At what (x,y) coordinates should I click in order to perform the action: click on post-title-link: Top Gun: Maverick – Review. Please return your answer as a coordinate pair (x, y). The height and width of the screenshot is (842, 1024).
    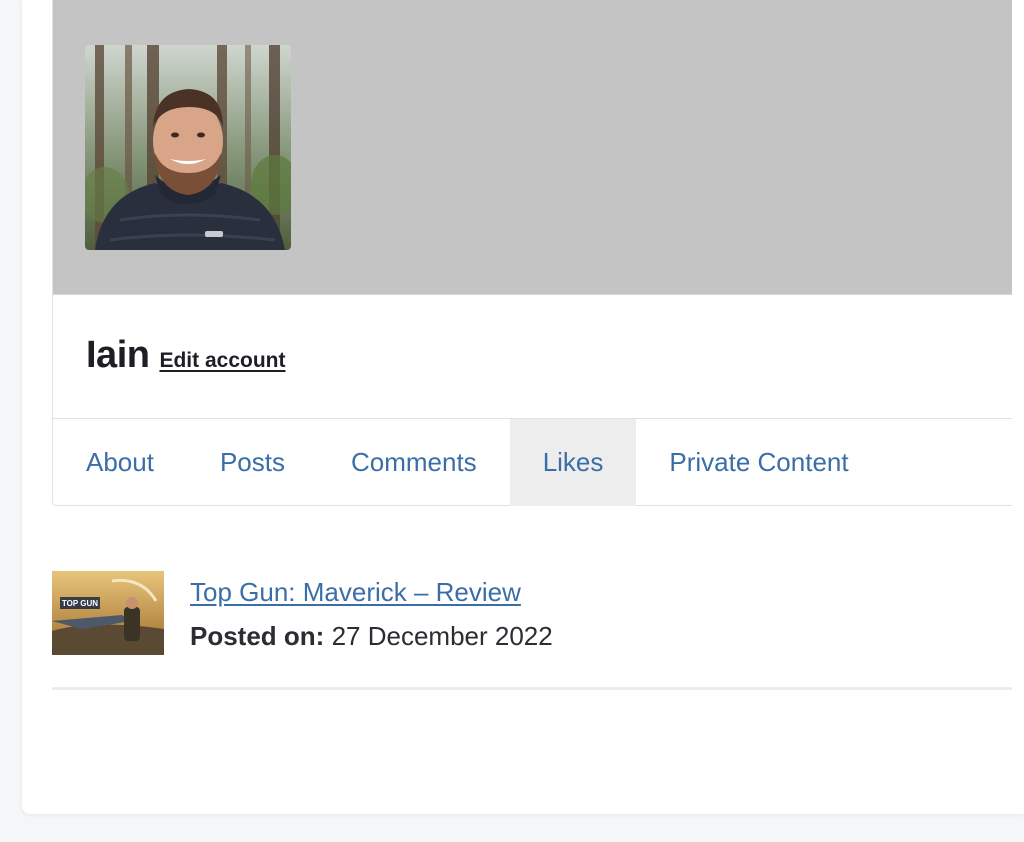
    Looking at the image, I should click on (355, 592).